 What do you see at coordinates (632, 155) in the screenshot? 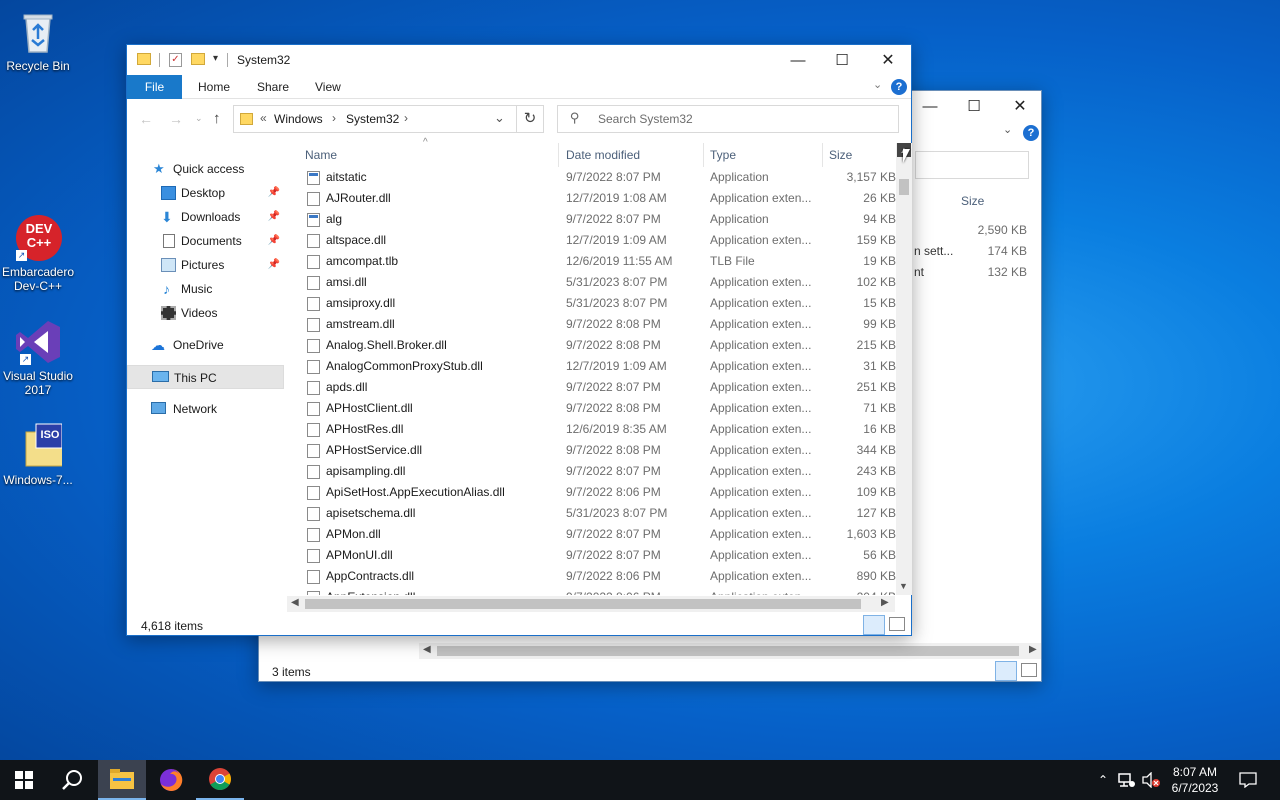
I see `column-header-date: Date modified` at bounding box center [632, 155].